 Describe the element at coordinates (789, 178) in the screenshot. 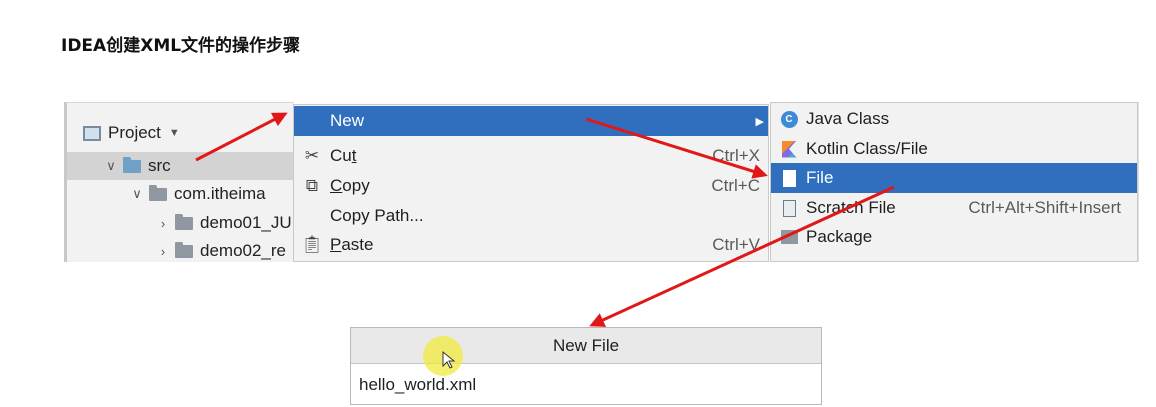

I see `file-icon` at that location.